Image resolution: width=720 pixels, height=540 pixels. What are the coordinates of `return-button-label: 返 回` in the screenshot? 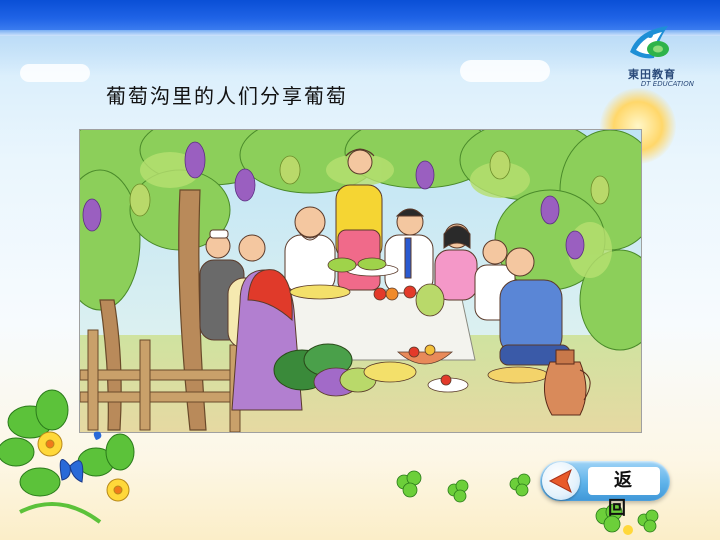 It's located at (624, 493).